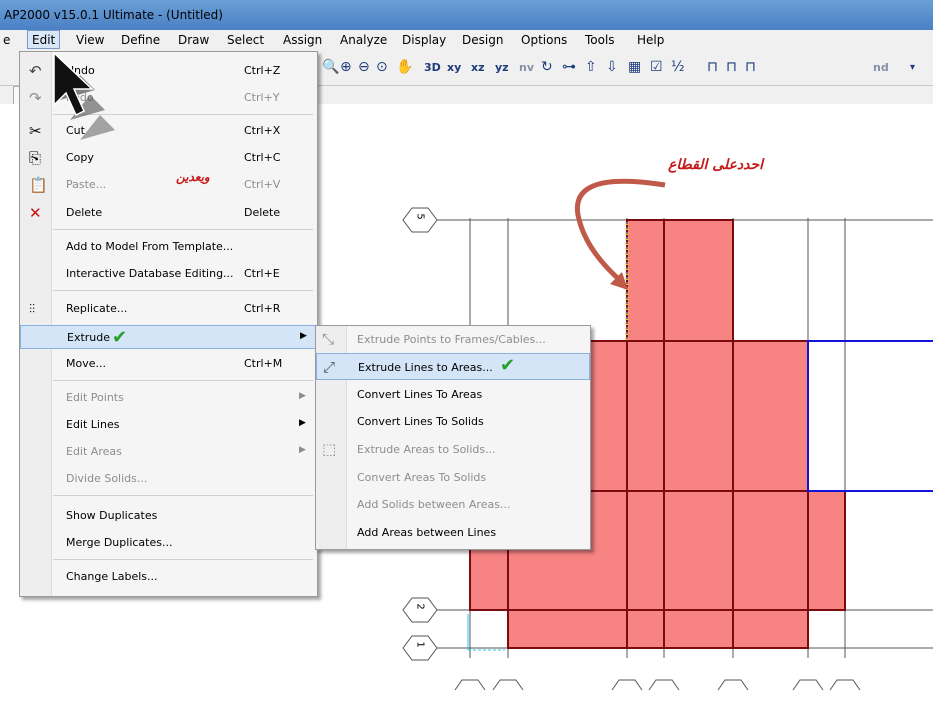 This screenshot has height=708, width=933. Describe the element at coordinates (656, 67) in the screenshot. I see `checkbox-icon: ☑` at that location.